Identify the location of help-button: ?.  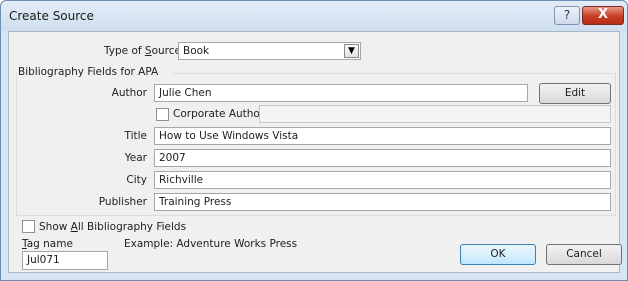
(567, 15).